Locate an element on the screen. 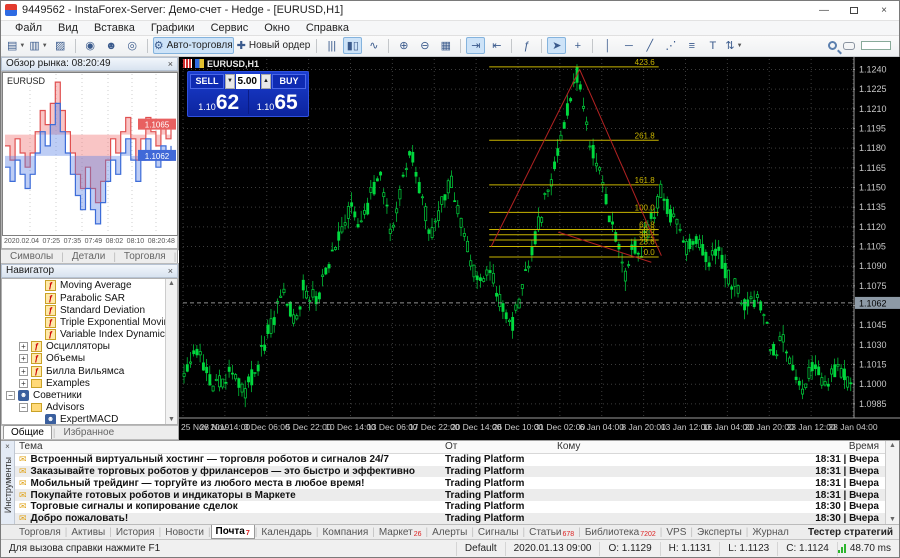 This screenshot has height=558, width=900. tree-item-advisors: − Advisors is located at coordinates (89, 408).